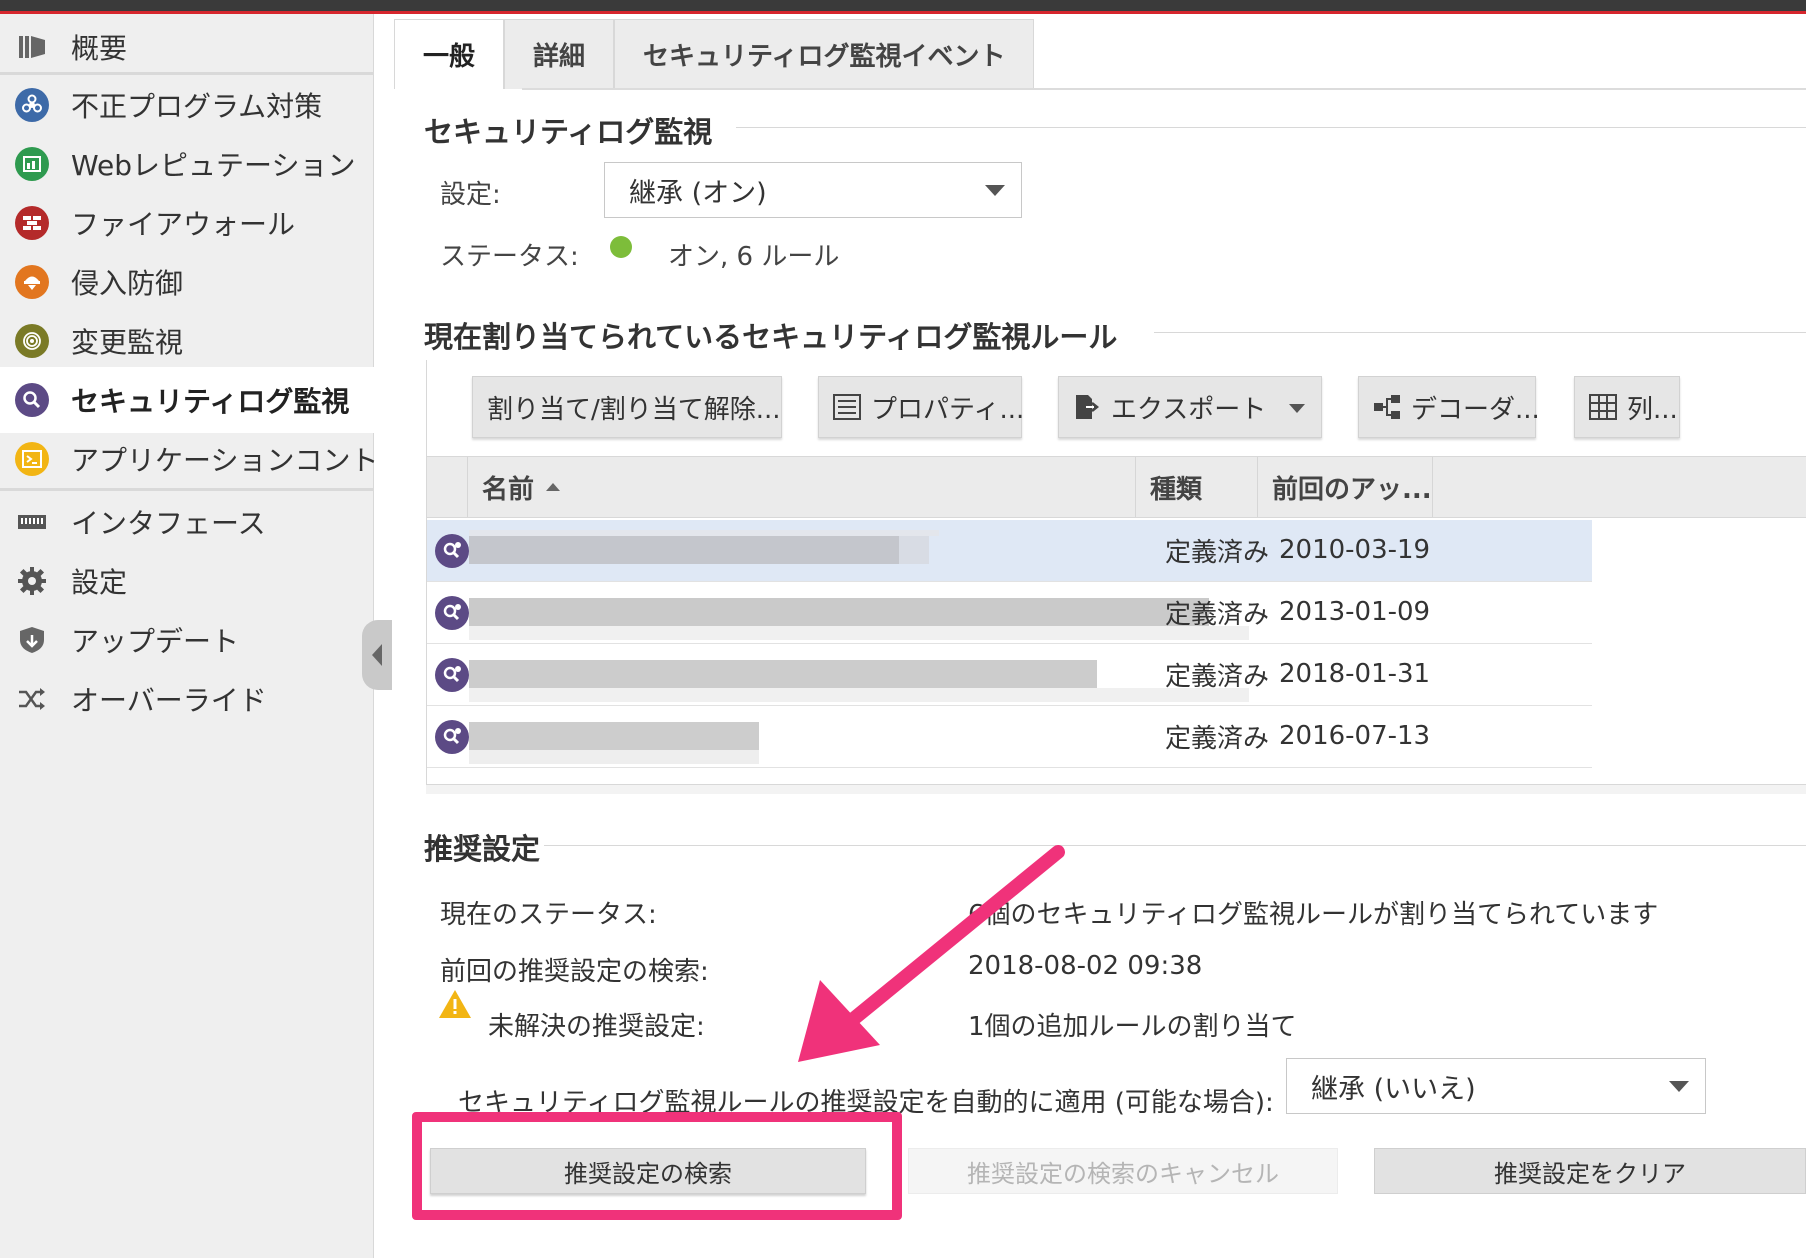 The height and width of the screenshot is (1258, 1806). What do you see at coordinates (168, 523) in the screenshot?
I see `sidebar-item-label: インタフェース` at bounding box center [168, 523].